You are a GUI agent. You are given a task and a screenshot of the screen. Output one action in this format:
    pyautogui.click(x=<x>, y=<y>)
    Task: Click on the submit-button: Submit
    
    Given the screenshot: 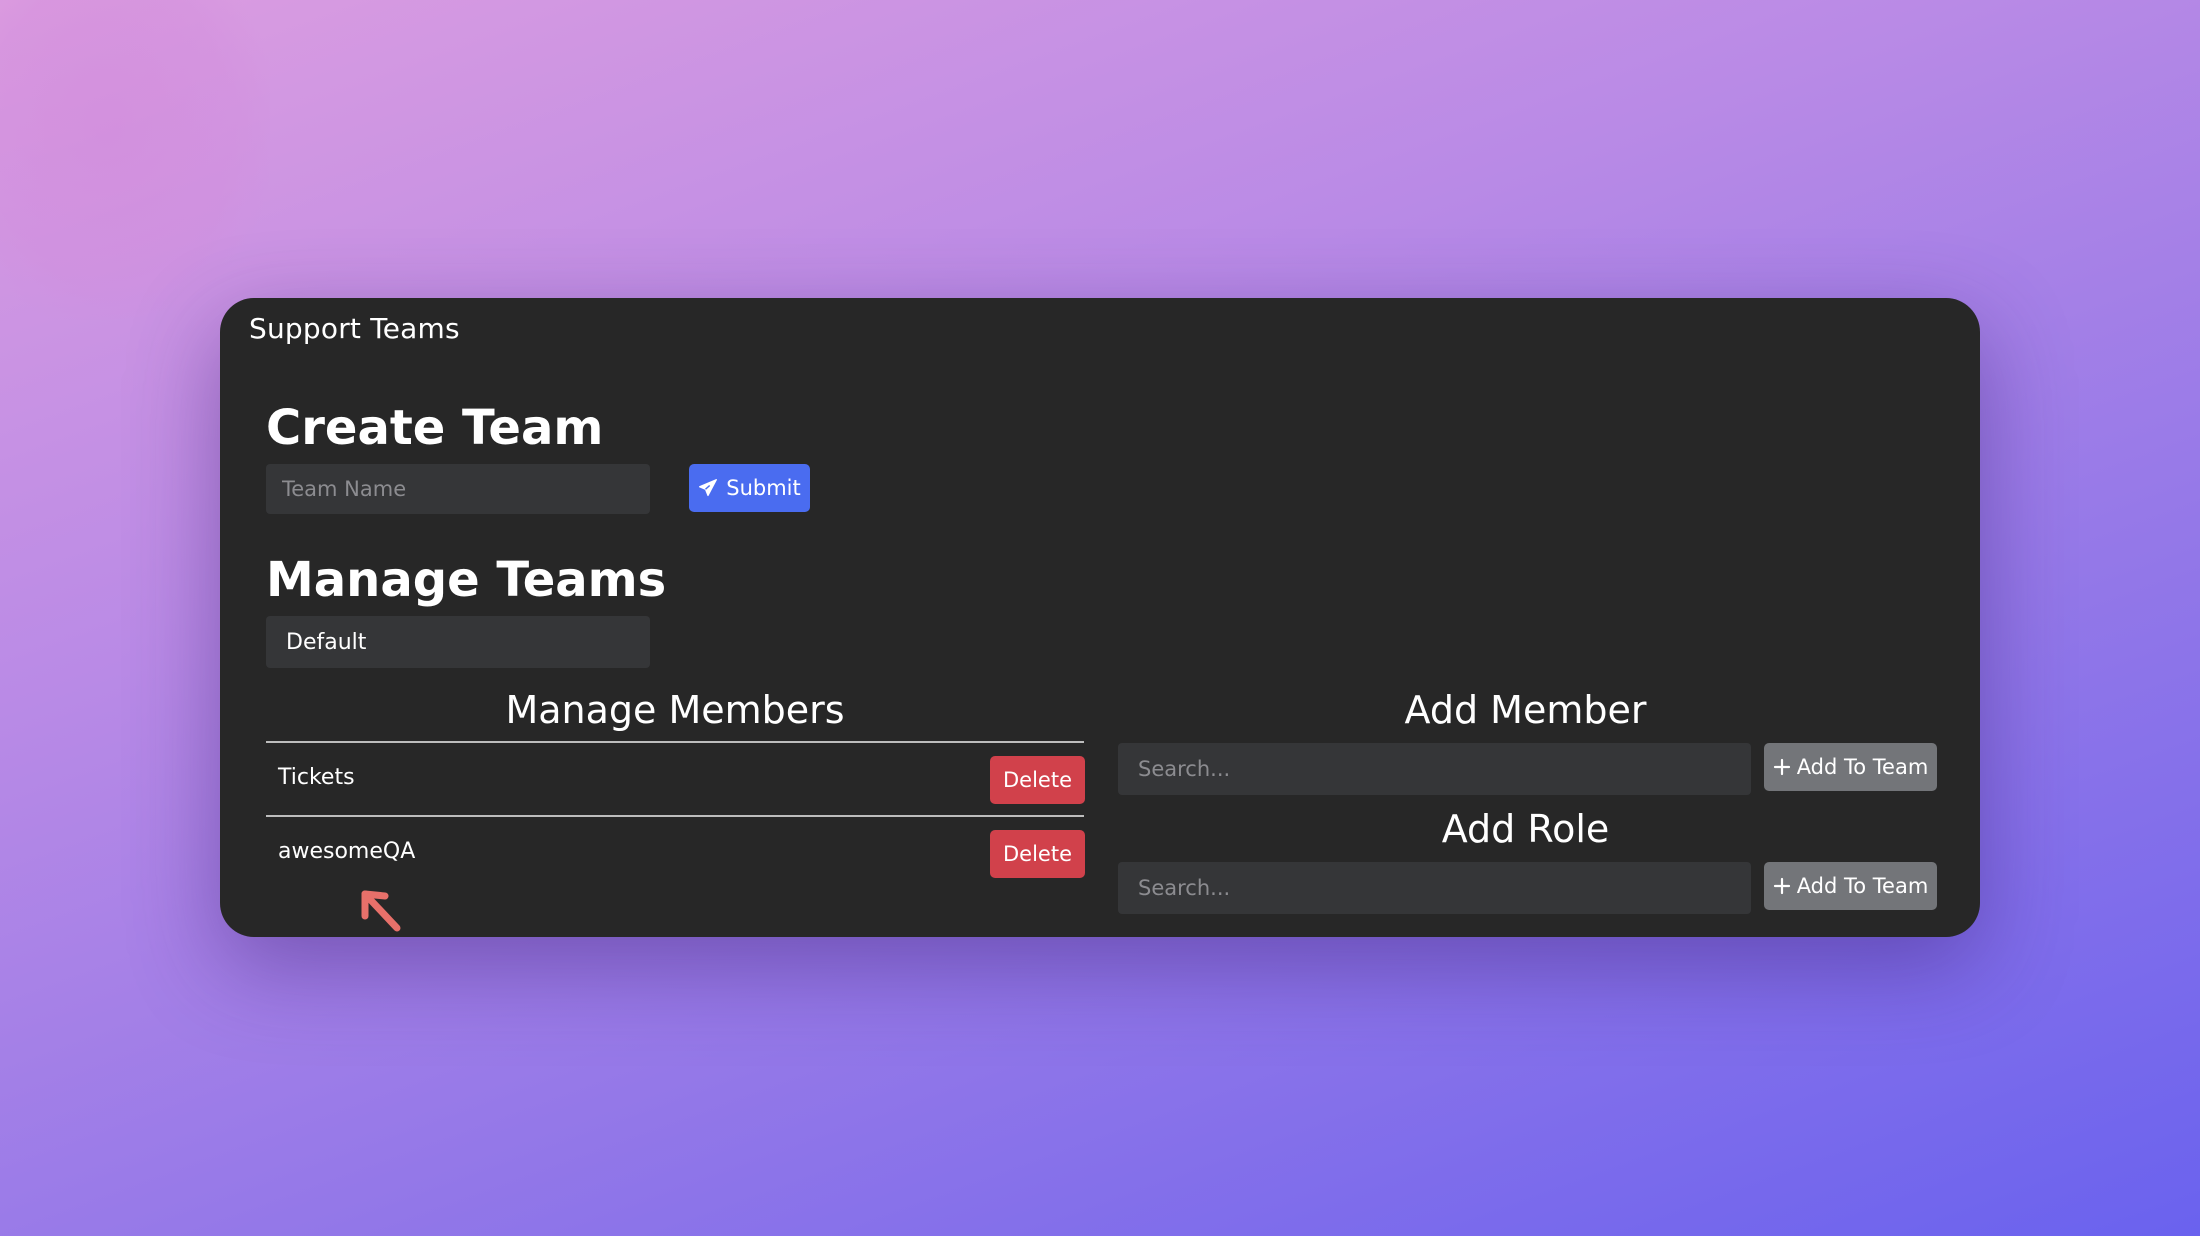 What is the action you would take?
    pyautogui.click(x=749, y=488)
    